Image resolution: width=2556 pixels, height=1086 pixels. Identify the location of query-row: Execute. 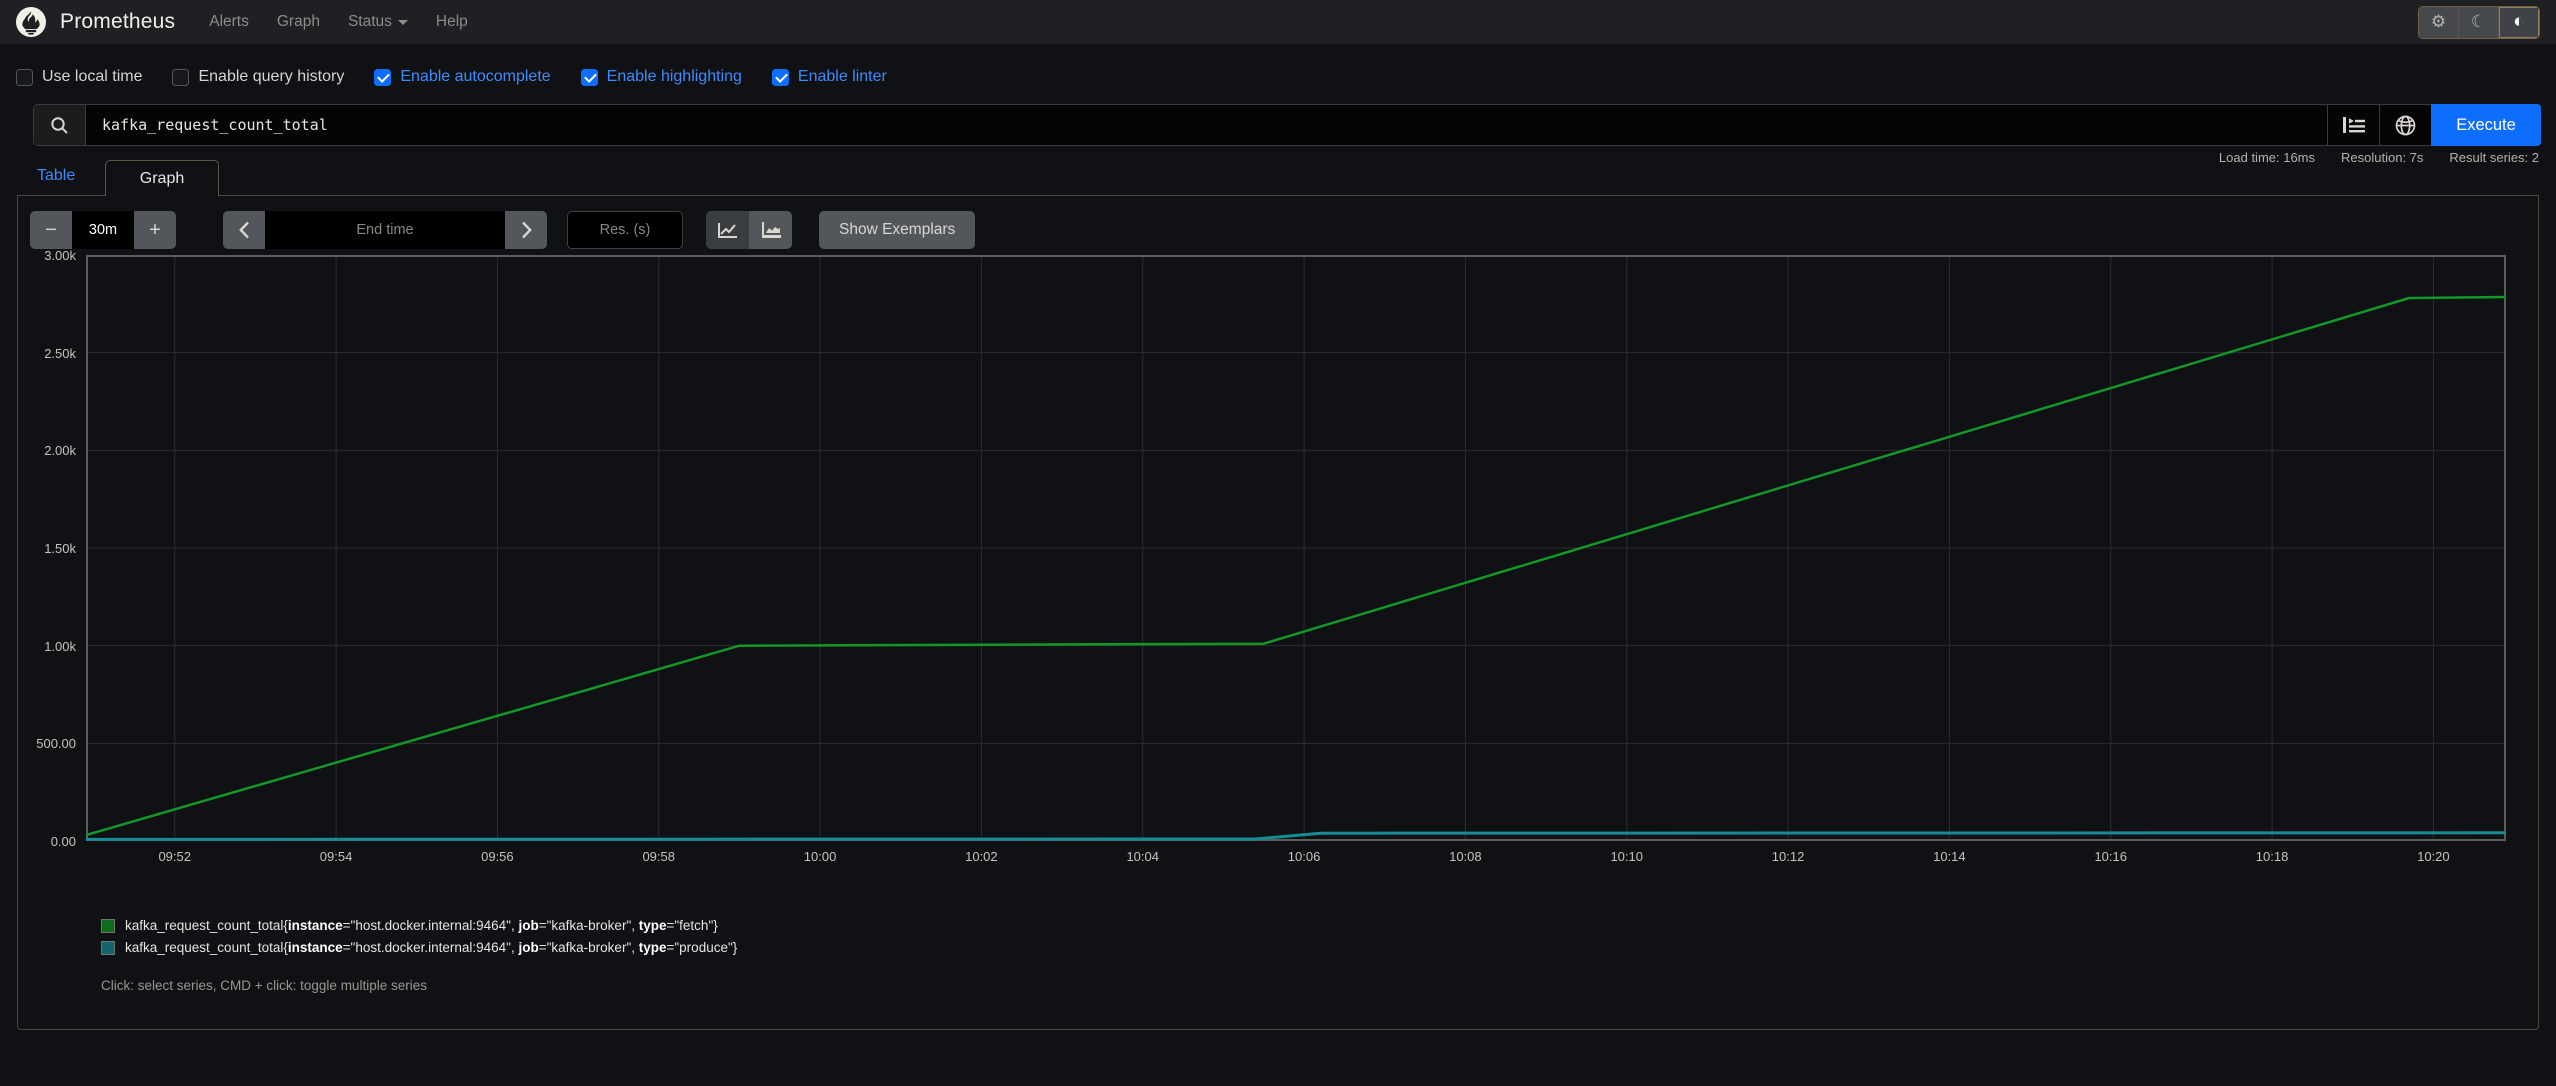
(1278, 116).